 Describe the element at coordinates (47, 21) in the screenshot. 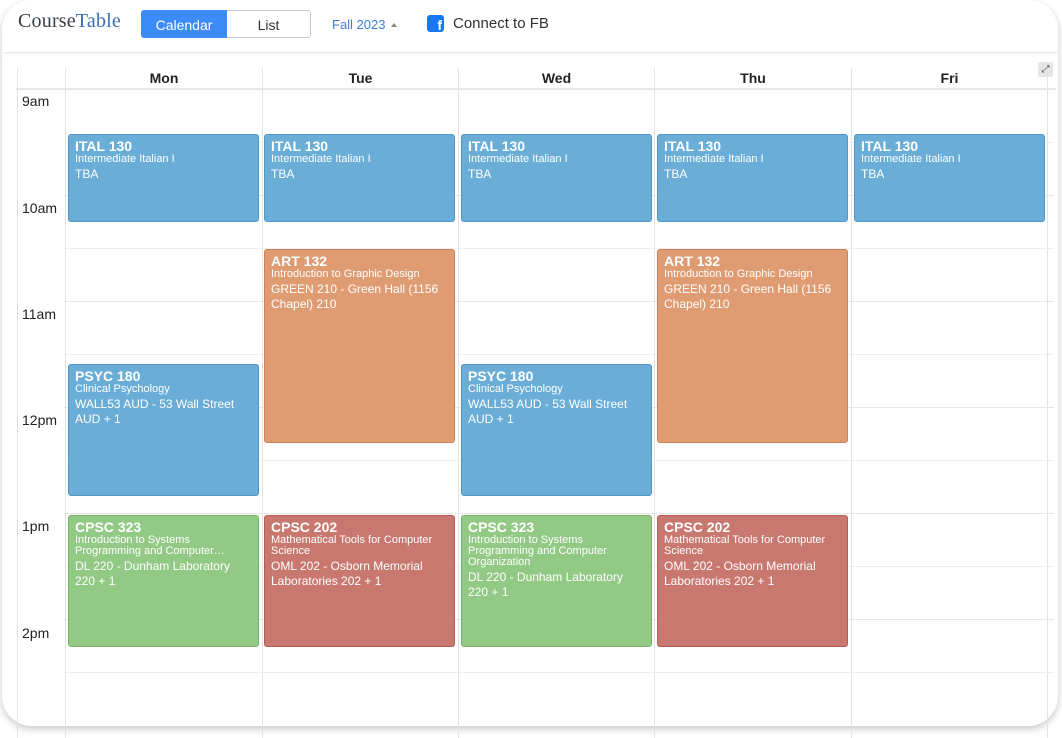

I see `logo-text-course: Course` at that location.